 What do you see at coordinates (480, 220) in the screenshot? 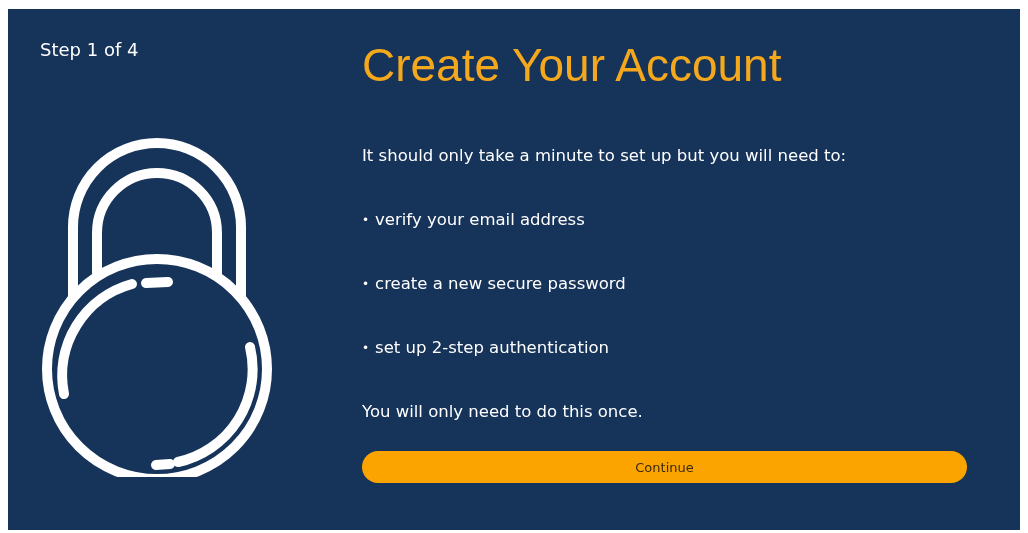
I see `requirement-item: verify your email address` at bounding box center [480, 220].